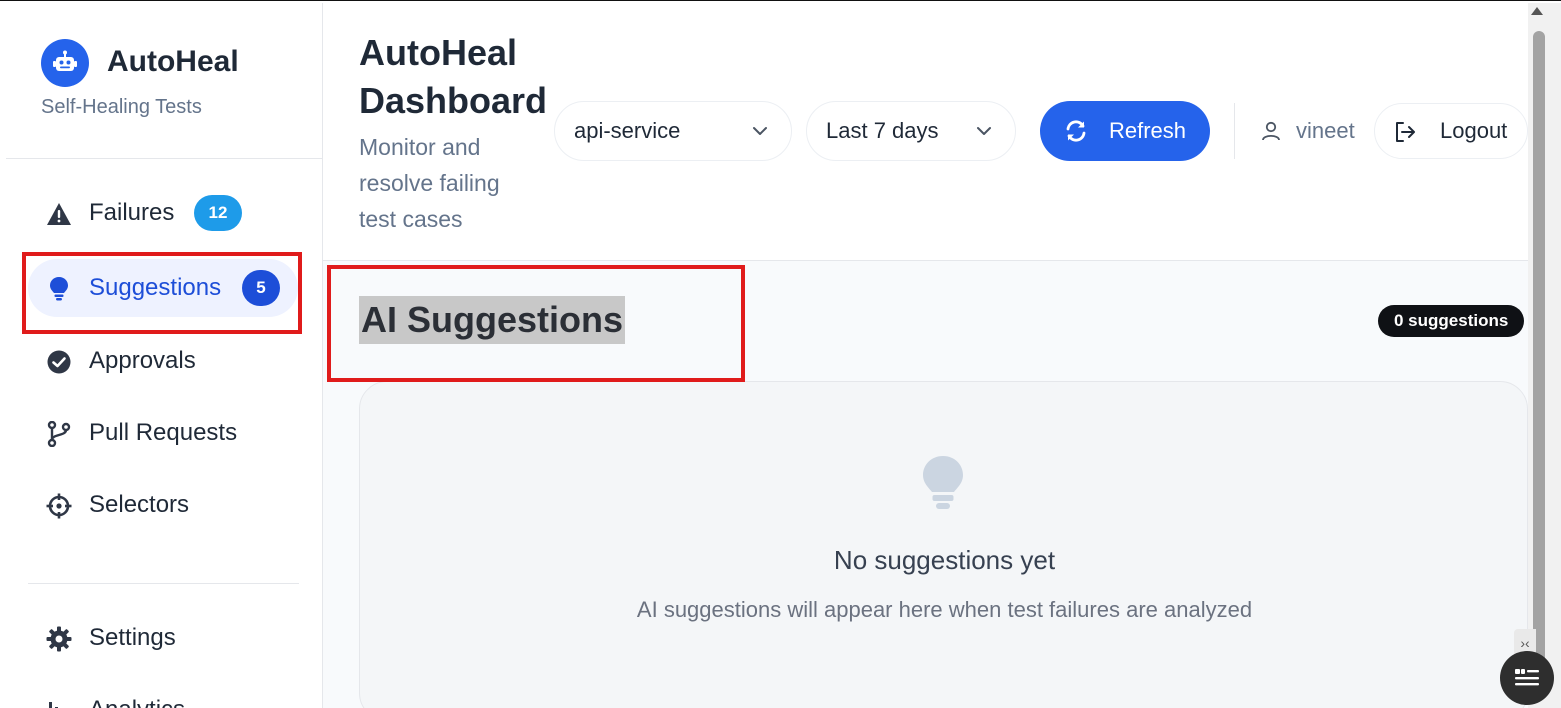 The height and width of the screenshot is (708, 1561). What do you see at coordinates (627, 130) in the screenshot?
I see `service-select-value: api-service` at bounding box center [627, 130].